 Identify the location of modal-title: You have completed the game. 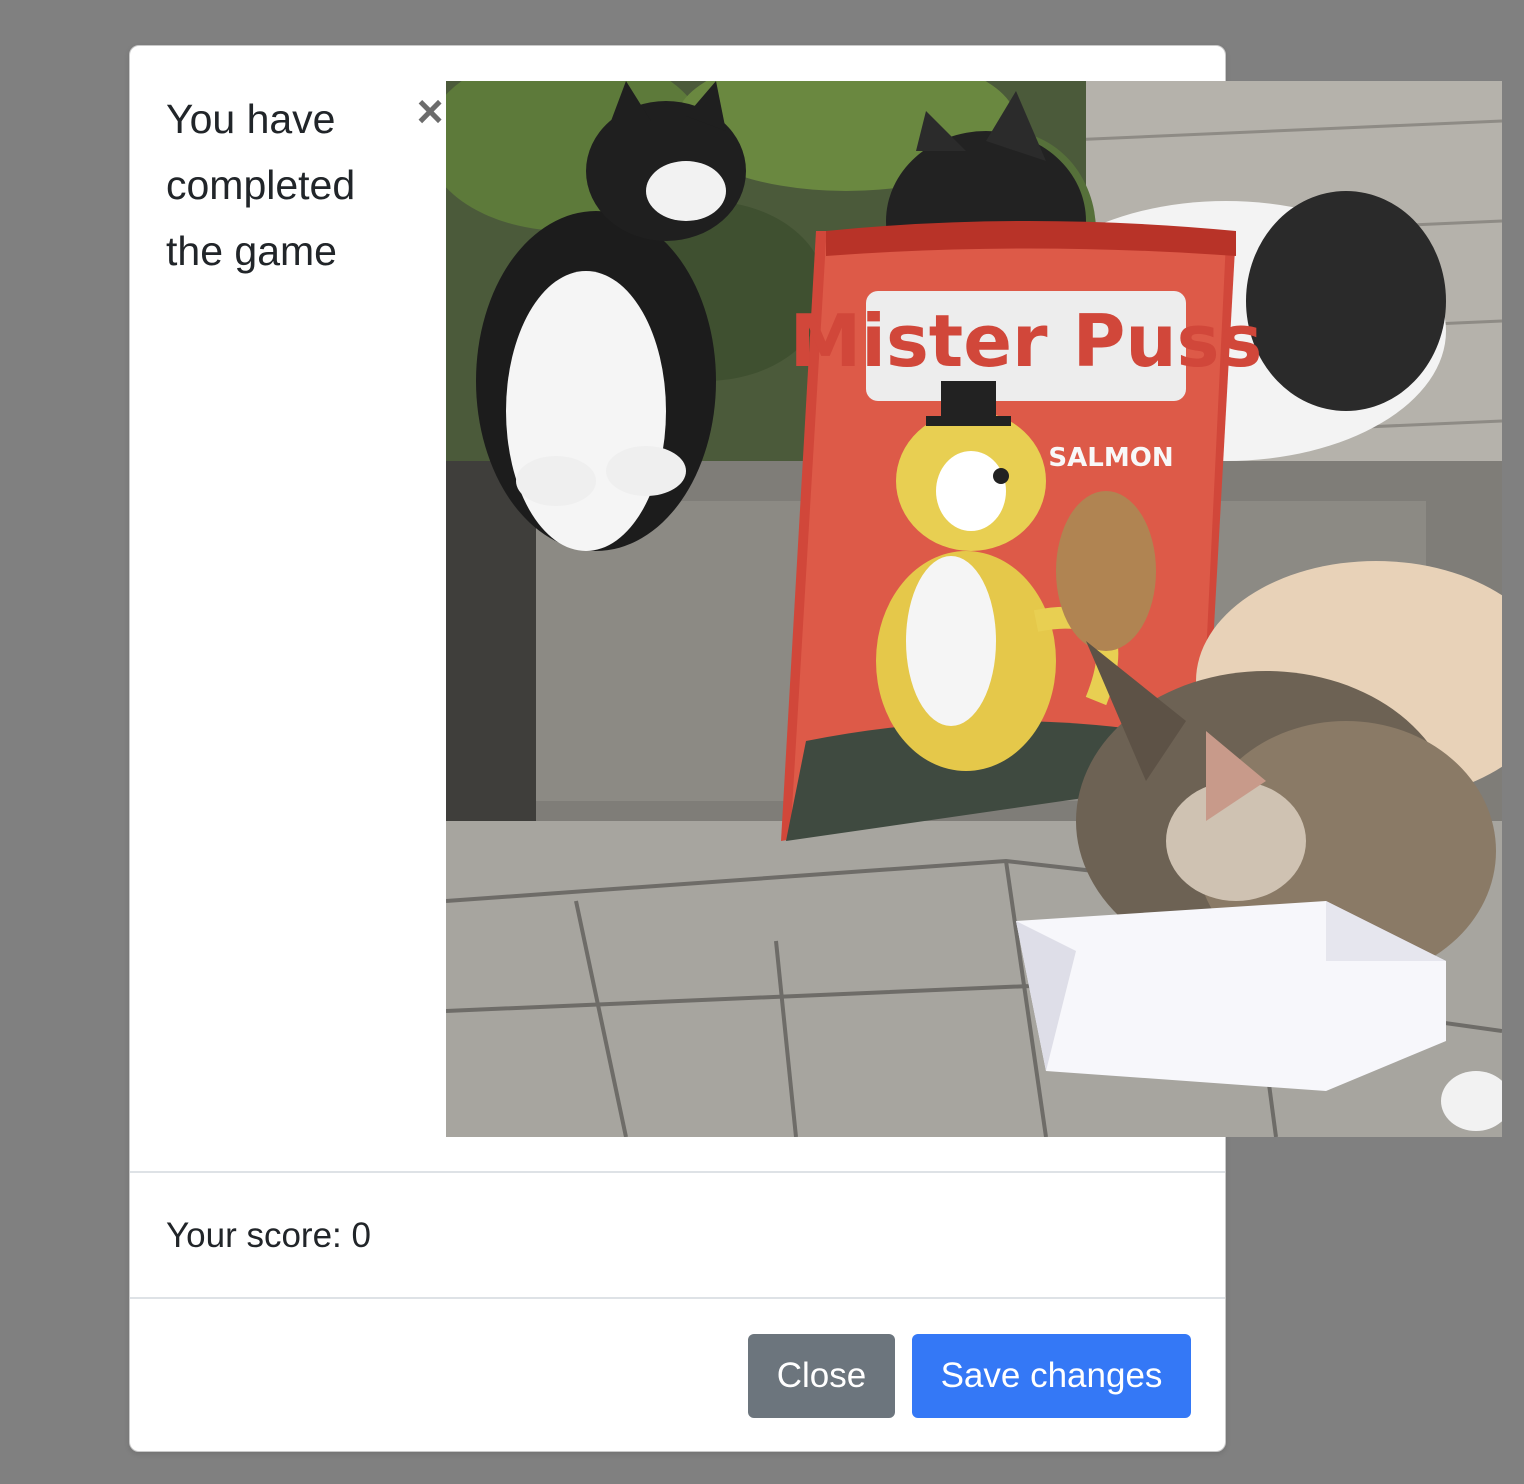
(261, 185).